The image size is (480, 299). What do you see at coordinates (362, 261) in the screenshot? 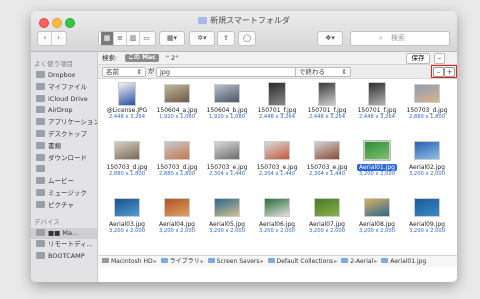
I see `path-segment-label: 2-Aerial` at bounding box center [362, 261].